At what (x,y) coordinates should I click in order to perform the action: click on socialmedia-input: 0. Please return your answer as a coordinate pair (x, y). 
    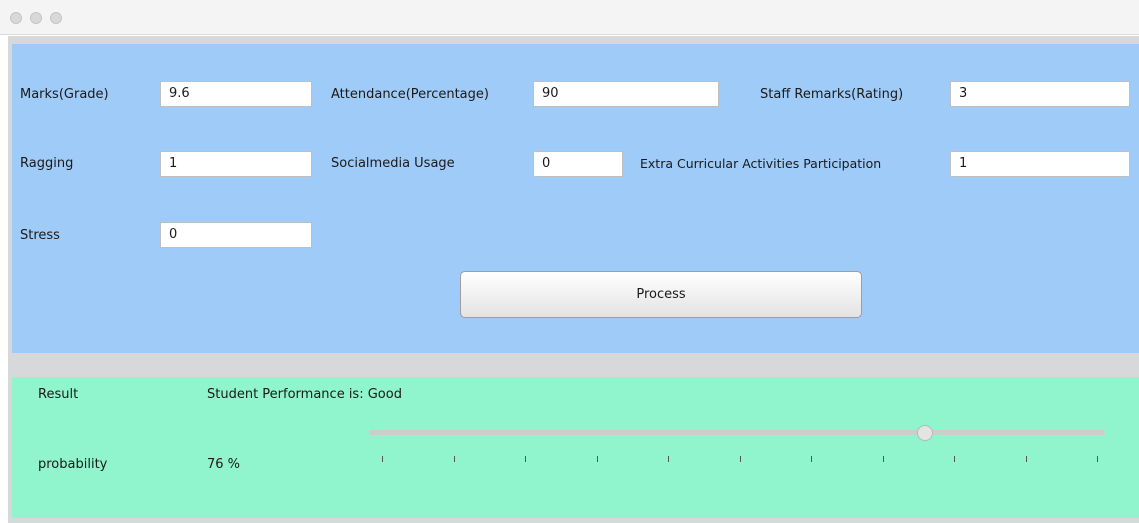
    Looking at the image, I should click on (578, 164).